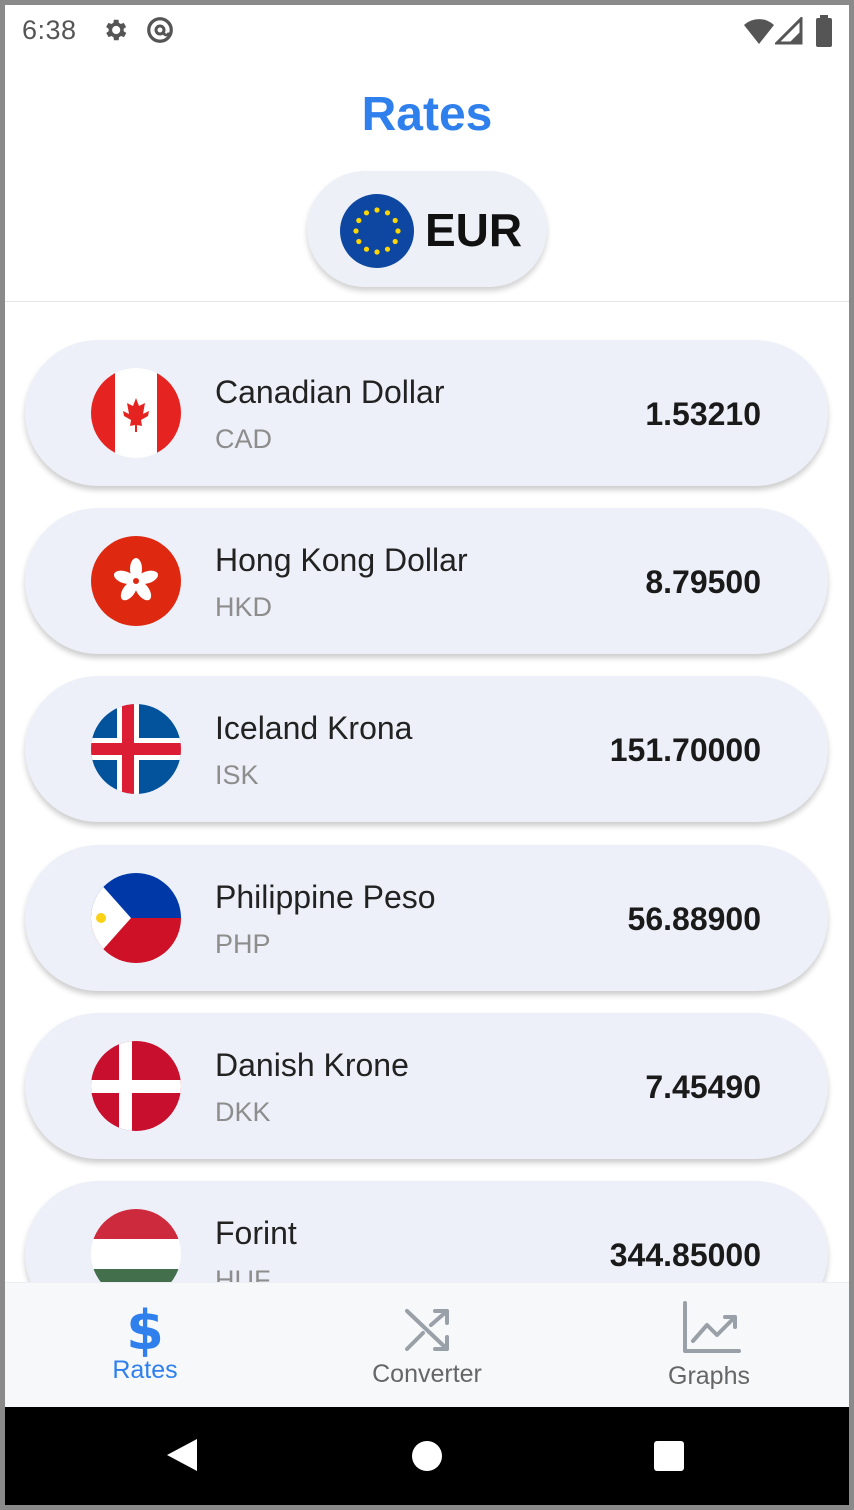 This screenshot has height=1510, width=854. I want to click on iceland-flag-icon, so click(136, 749).